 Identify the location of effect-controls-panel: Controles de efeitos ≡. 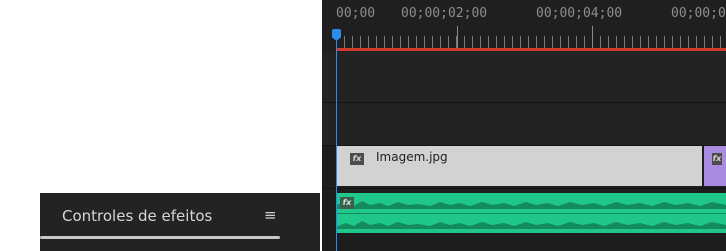
(180, 222).